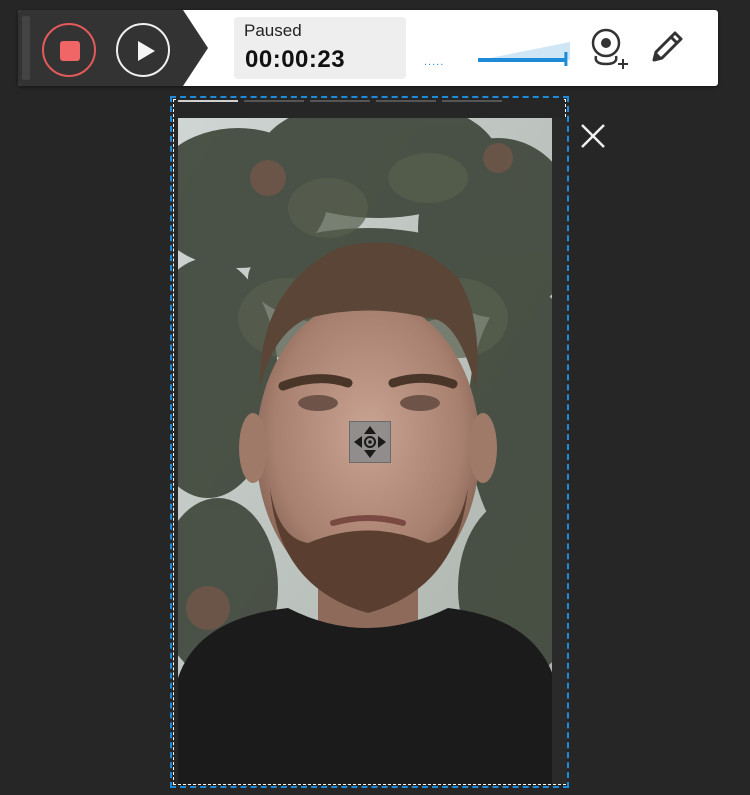 This screenshot has height=795, width=750. Describe the element at coordinates (609, 48) in the screenshot. I see `webcam-add-icon` at that location.